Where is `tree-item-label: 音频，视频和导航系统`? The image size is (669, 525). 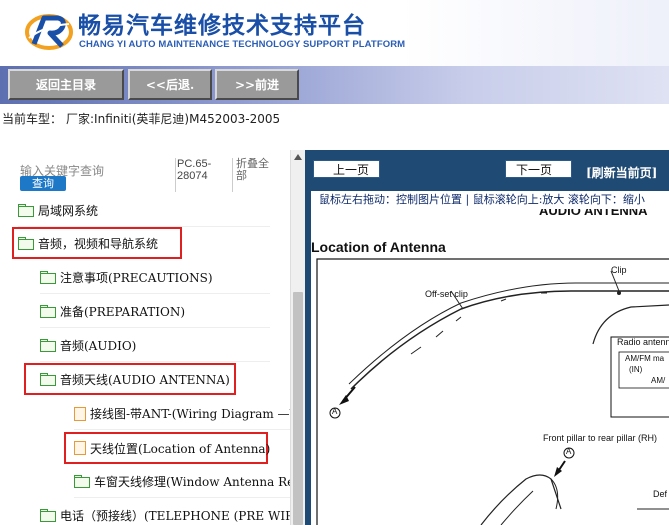 tree-item-label: 音频，视频和导航系统 is located at coordinates (98, 243).